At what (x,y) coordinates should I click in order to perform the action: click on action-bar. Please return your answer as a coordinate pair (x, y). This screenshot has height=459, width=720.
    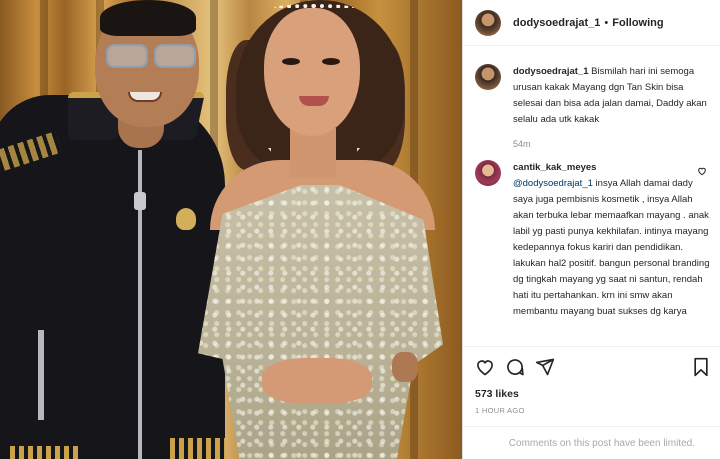
    Looking at the image, I should click on (591, 367).